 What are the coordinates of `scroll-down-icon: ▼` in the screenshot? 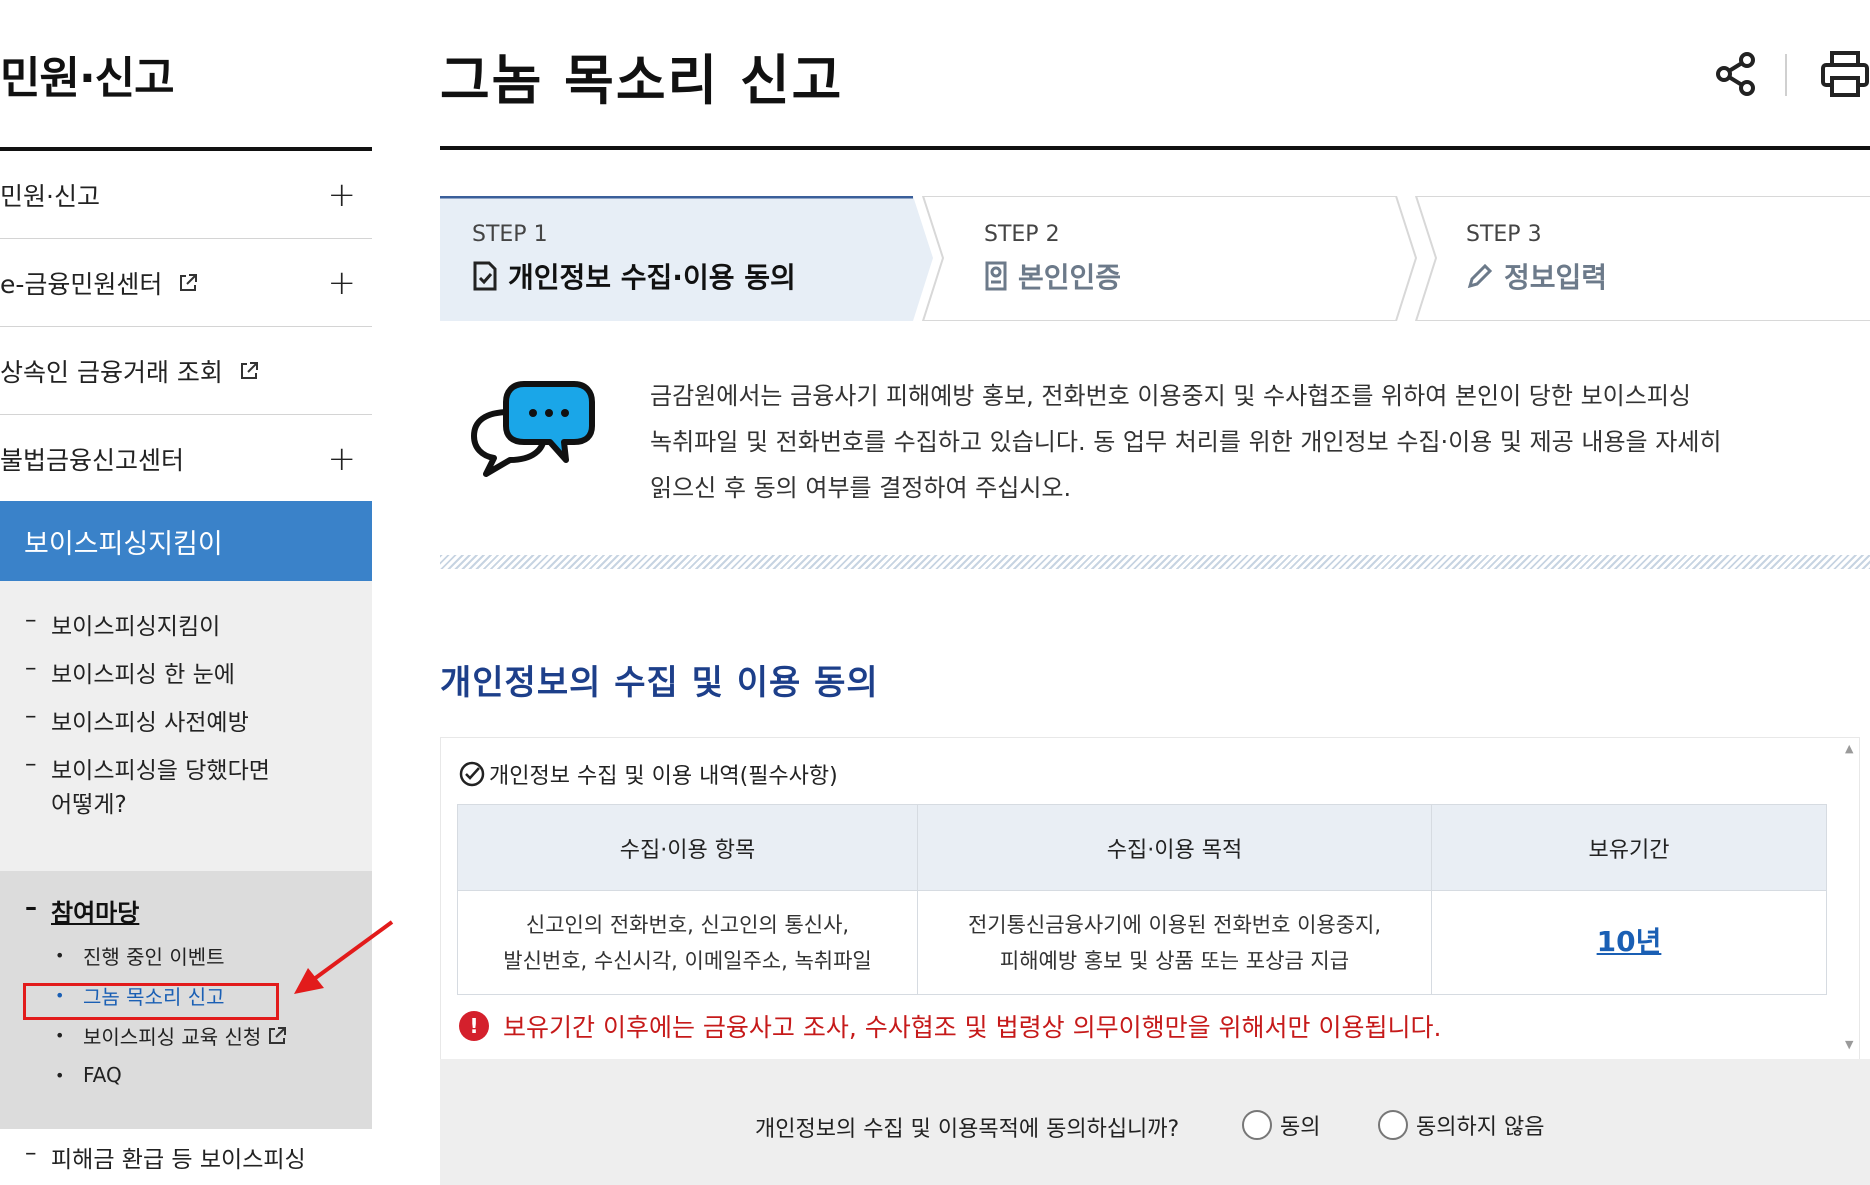 It's located at (1849, 1044).